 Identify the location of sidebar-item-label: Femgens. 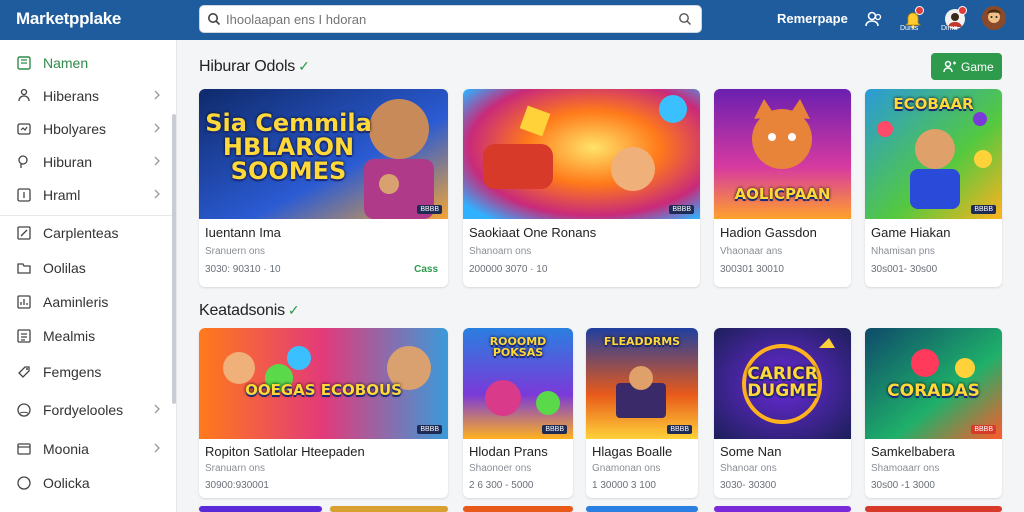
(72, 372).